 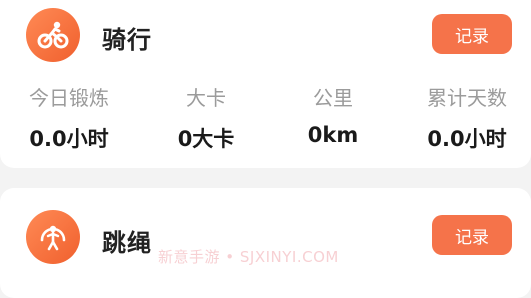 What do you see at coordinates (248, 257) in the screenshot?
I see `watermark: 新意手游 • SJXINYI.COM` at bounding box center [248, 257].